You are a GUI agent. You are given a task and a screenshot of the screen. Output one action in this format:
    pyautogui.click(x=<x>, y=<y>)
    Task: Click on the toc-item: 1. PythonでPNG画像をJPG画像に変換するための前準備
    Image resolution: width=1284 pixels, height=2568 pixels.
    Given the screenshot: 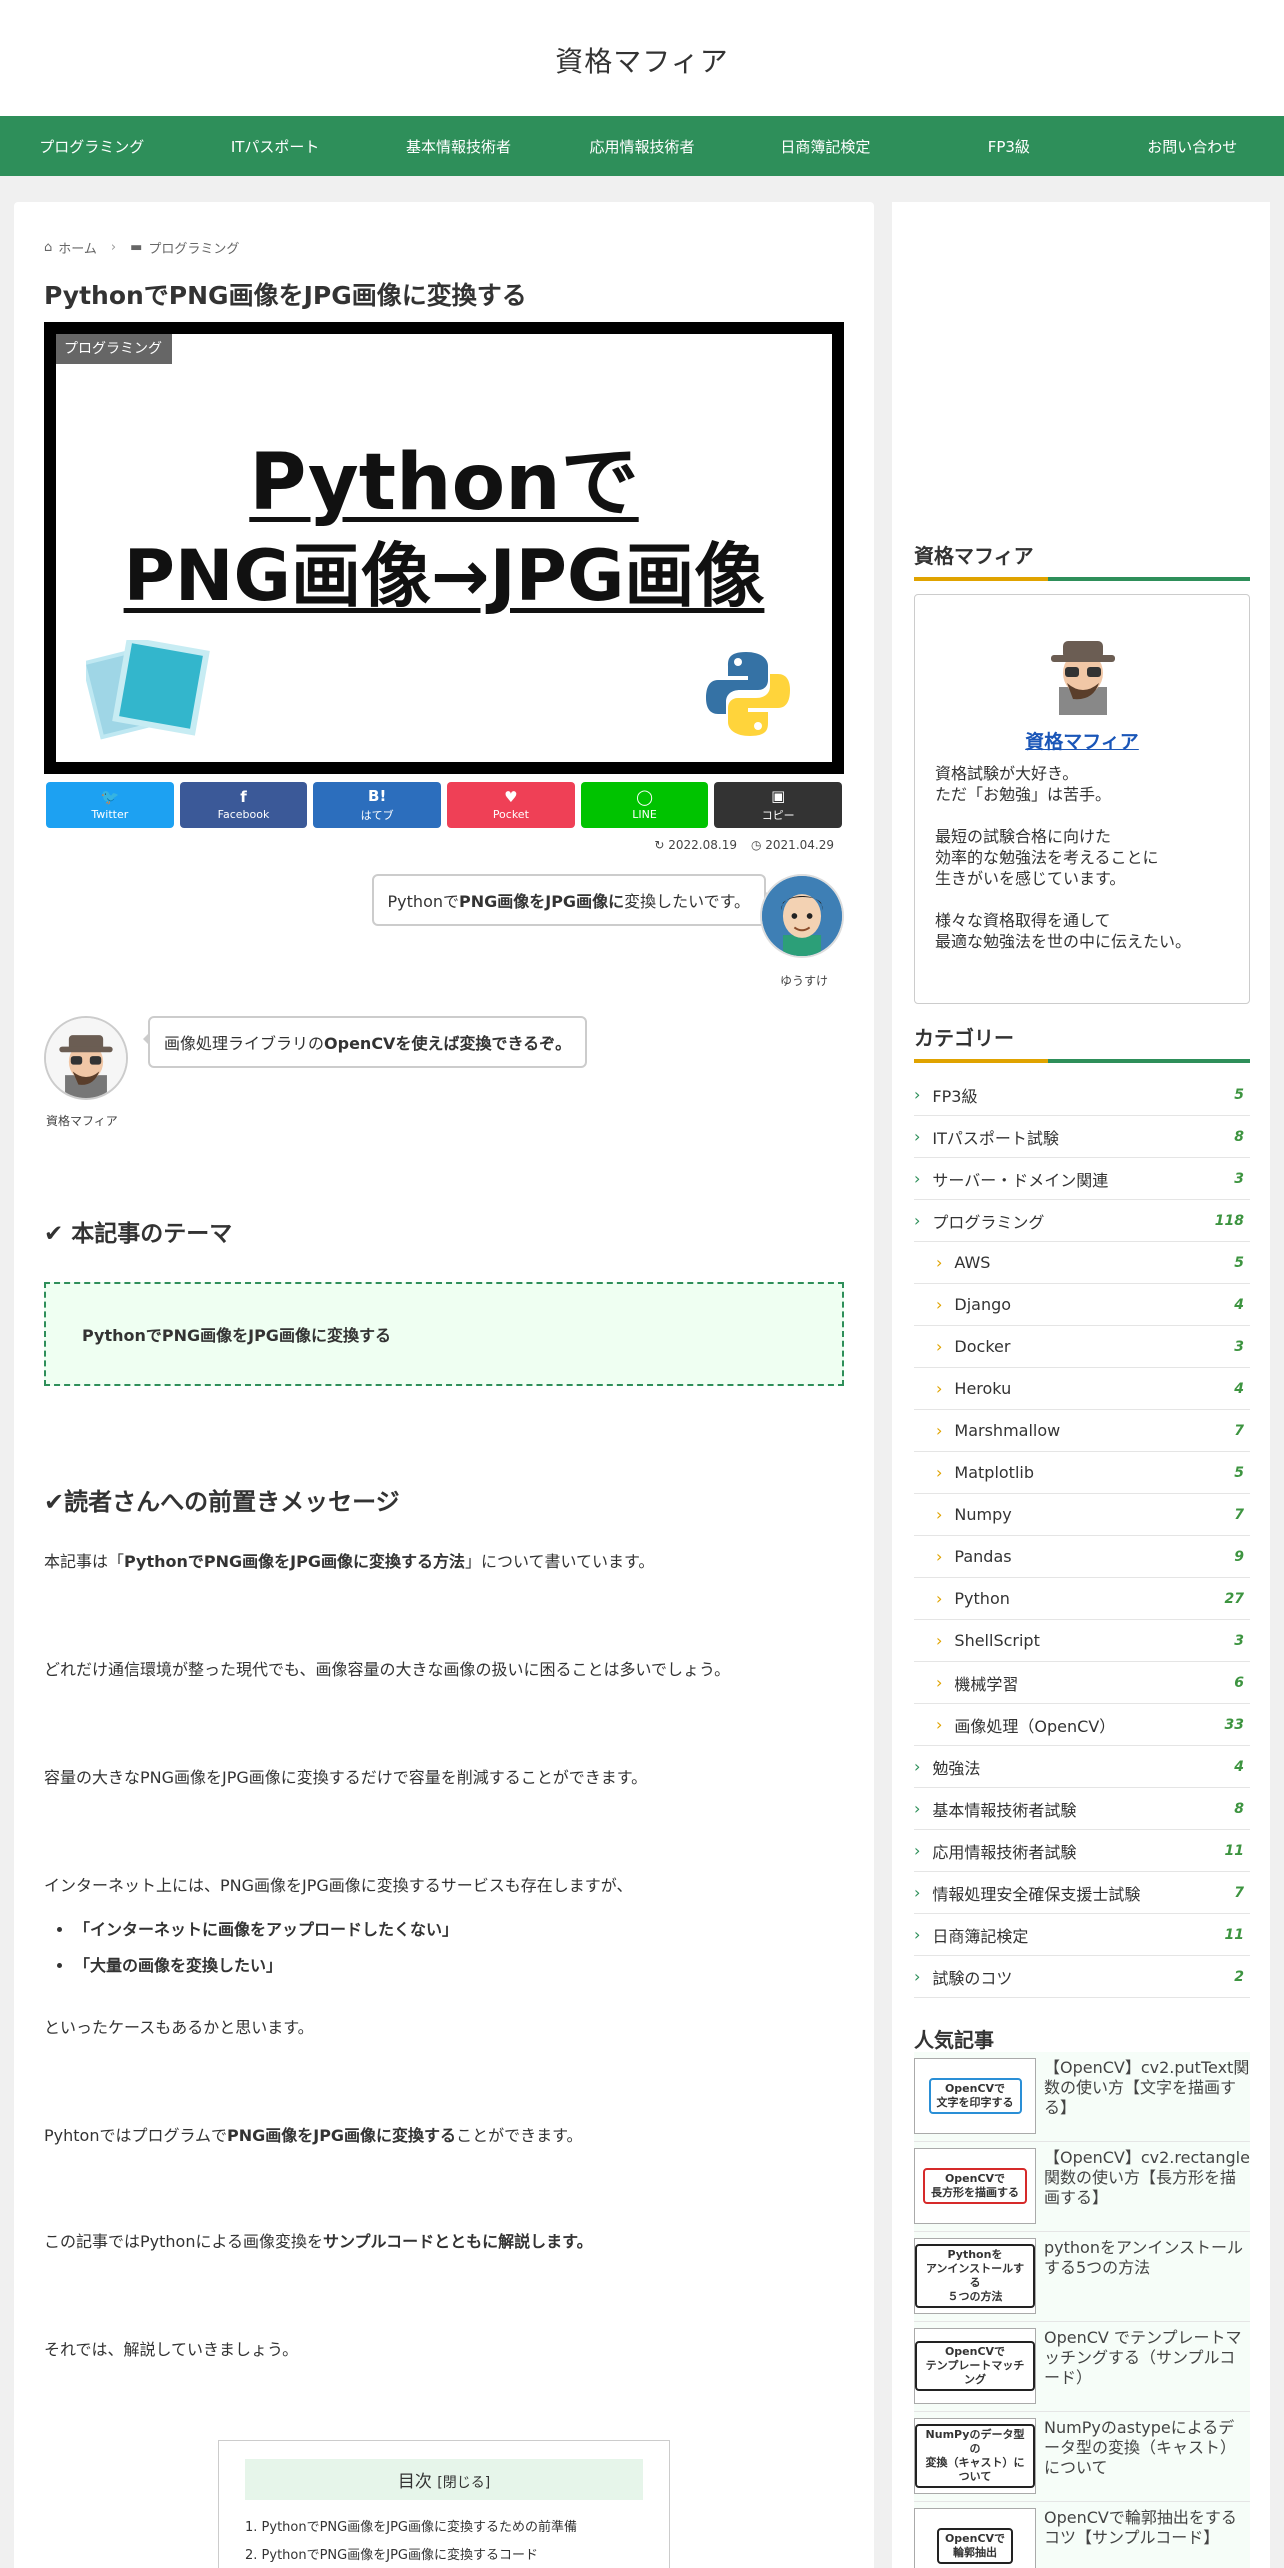 What is the action you would take?
    pyautogui.click(x=411, y=2527)
    